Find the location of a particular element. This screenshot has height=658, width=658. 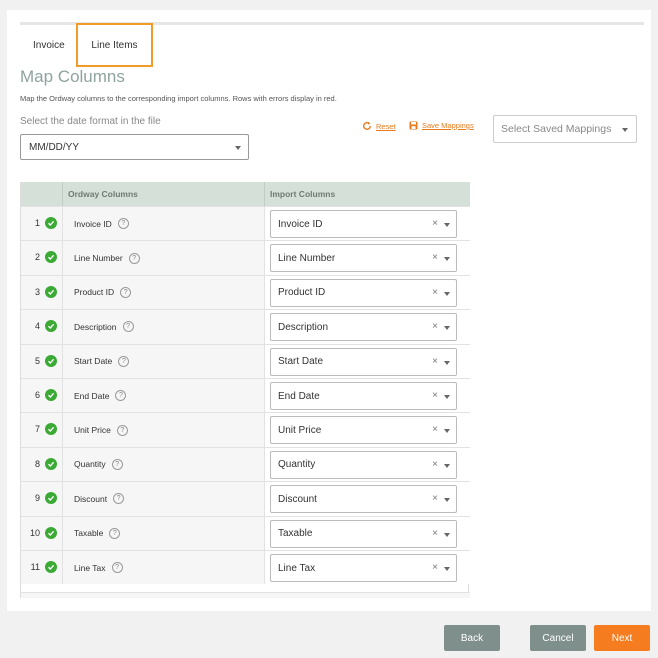

table-row: 10 Taxable? Taxable × is located at coordinates (245, 532).